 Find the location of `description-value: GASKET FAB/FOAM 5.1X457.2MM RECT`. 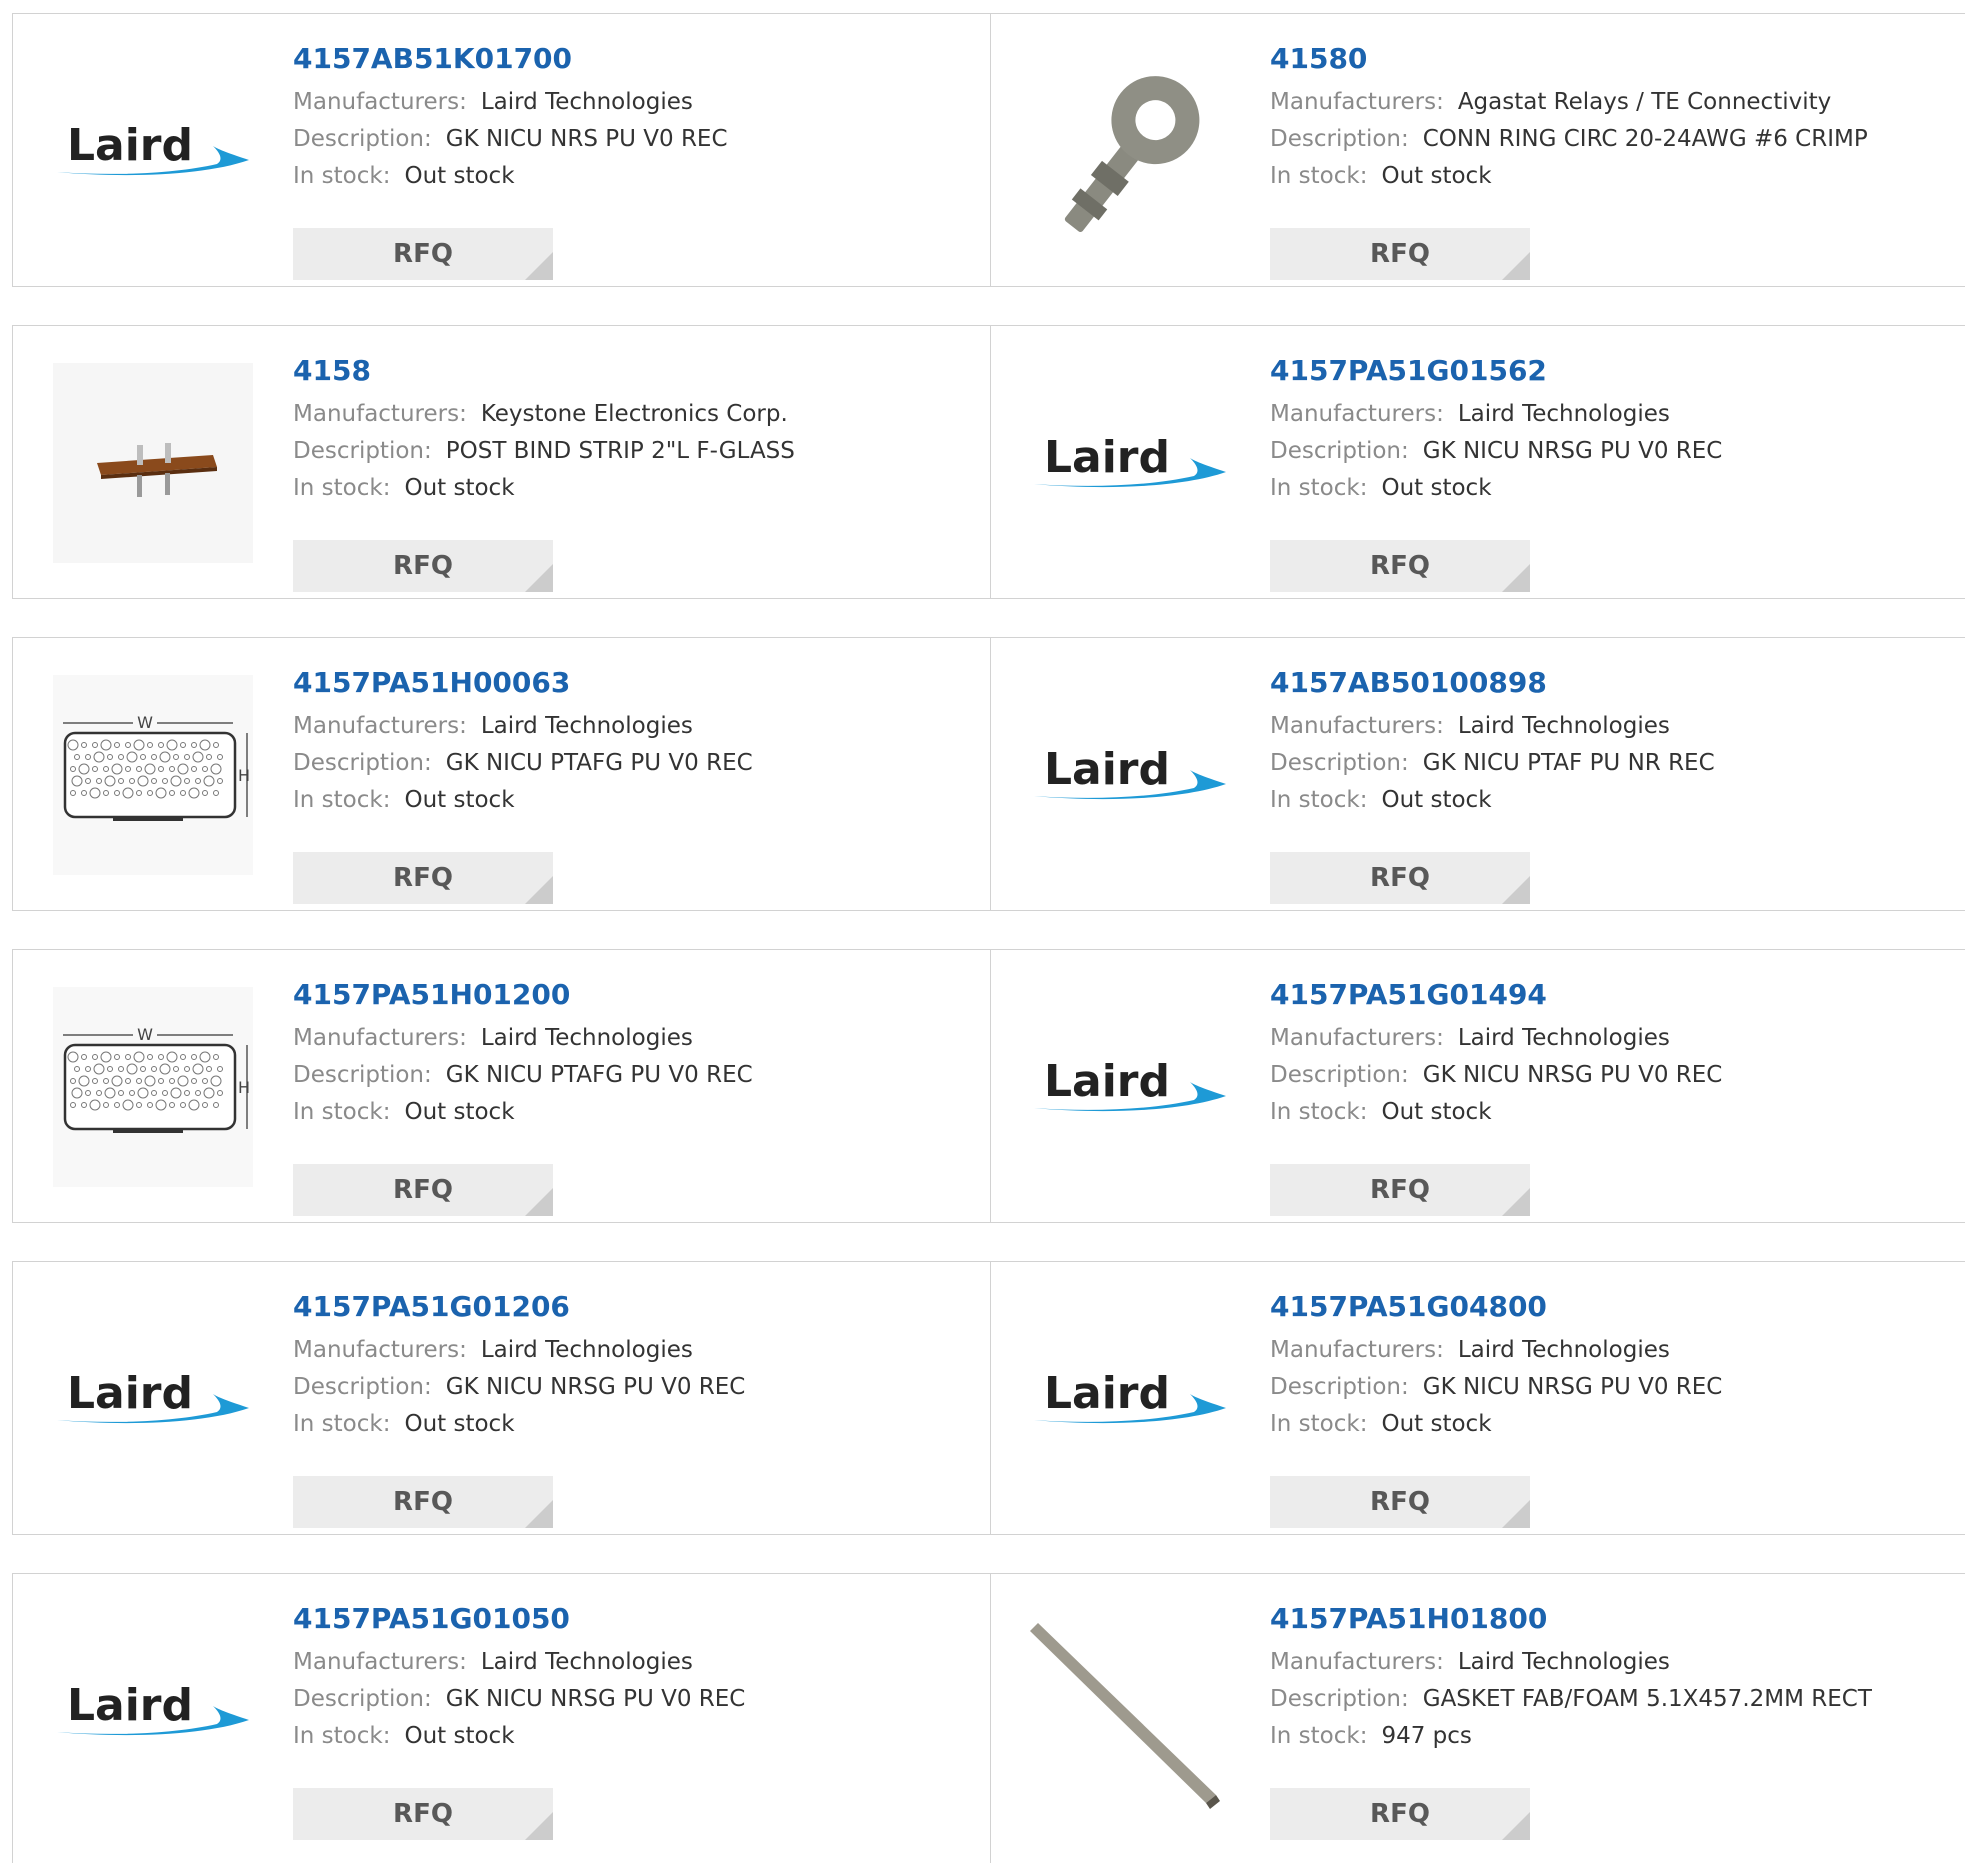

description-value: GASKET FAB/FOAM 5.1X457.2MM RECT is located at coordinates (1647, 1699).